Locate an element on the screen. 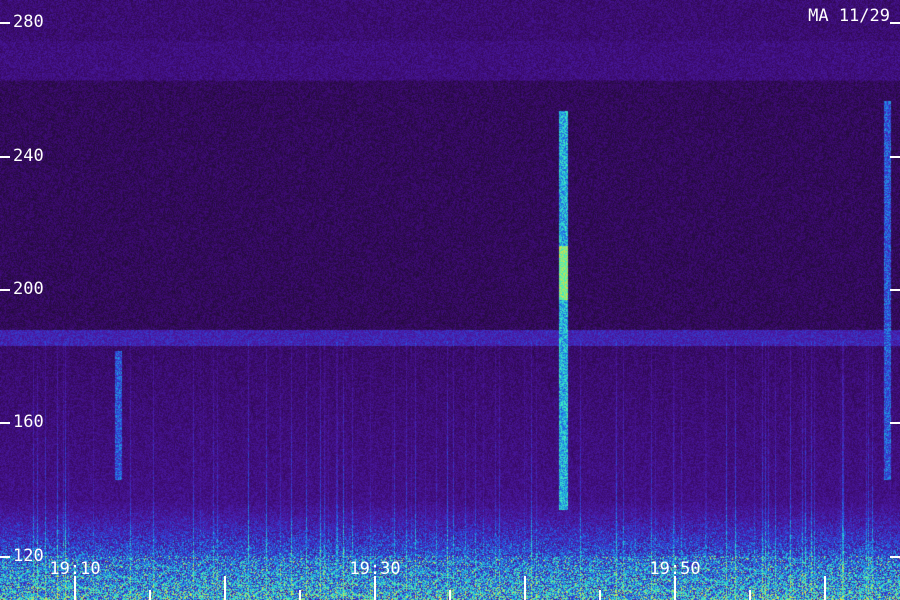 The image size is (900, 600). y-tick-label: 280 is located at coordinates (28, 22).